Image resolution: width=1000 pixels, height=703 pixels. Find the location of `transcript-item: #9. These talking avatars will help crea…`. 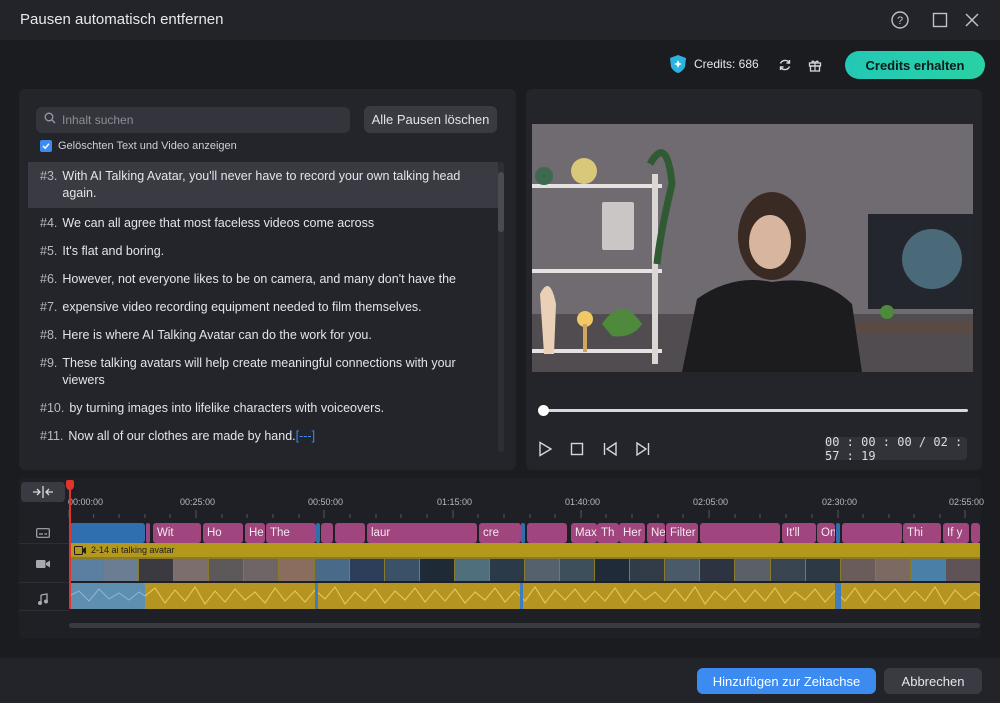

transcript-item: #9. These talking avatars will help crea… is located at coordinates (263, 371).